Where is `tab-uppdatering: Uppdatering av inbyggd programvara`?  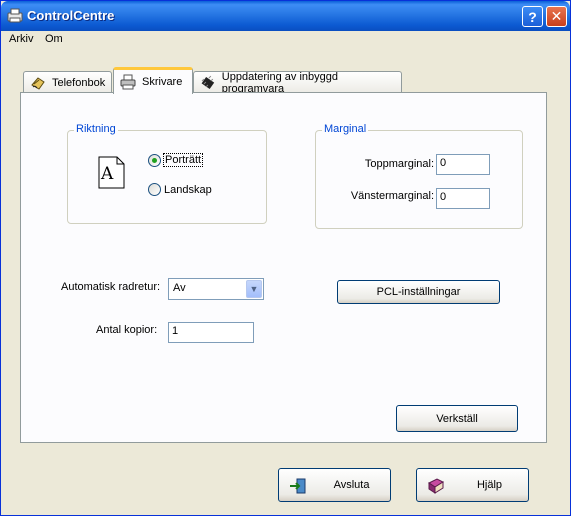
tab-uppdatering: Uppdatering av inbyggd programvara is located at coordinates (297, 82).